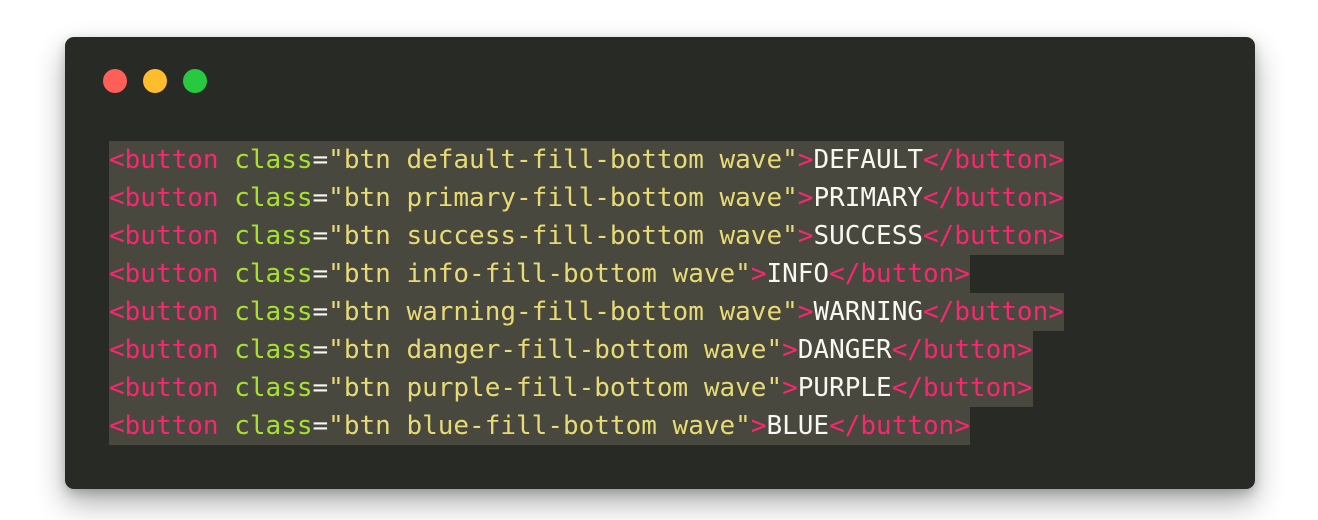 The height and width of the screenshot is (520, 1318). Describe the element at coordinates (844, 388) in the screenshot. I see `button-text: PURPLE` at that location.